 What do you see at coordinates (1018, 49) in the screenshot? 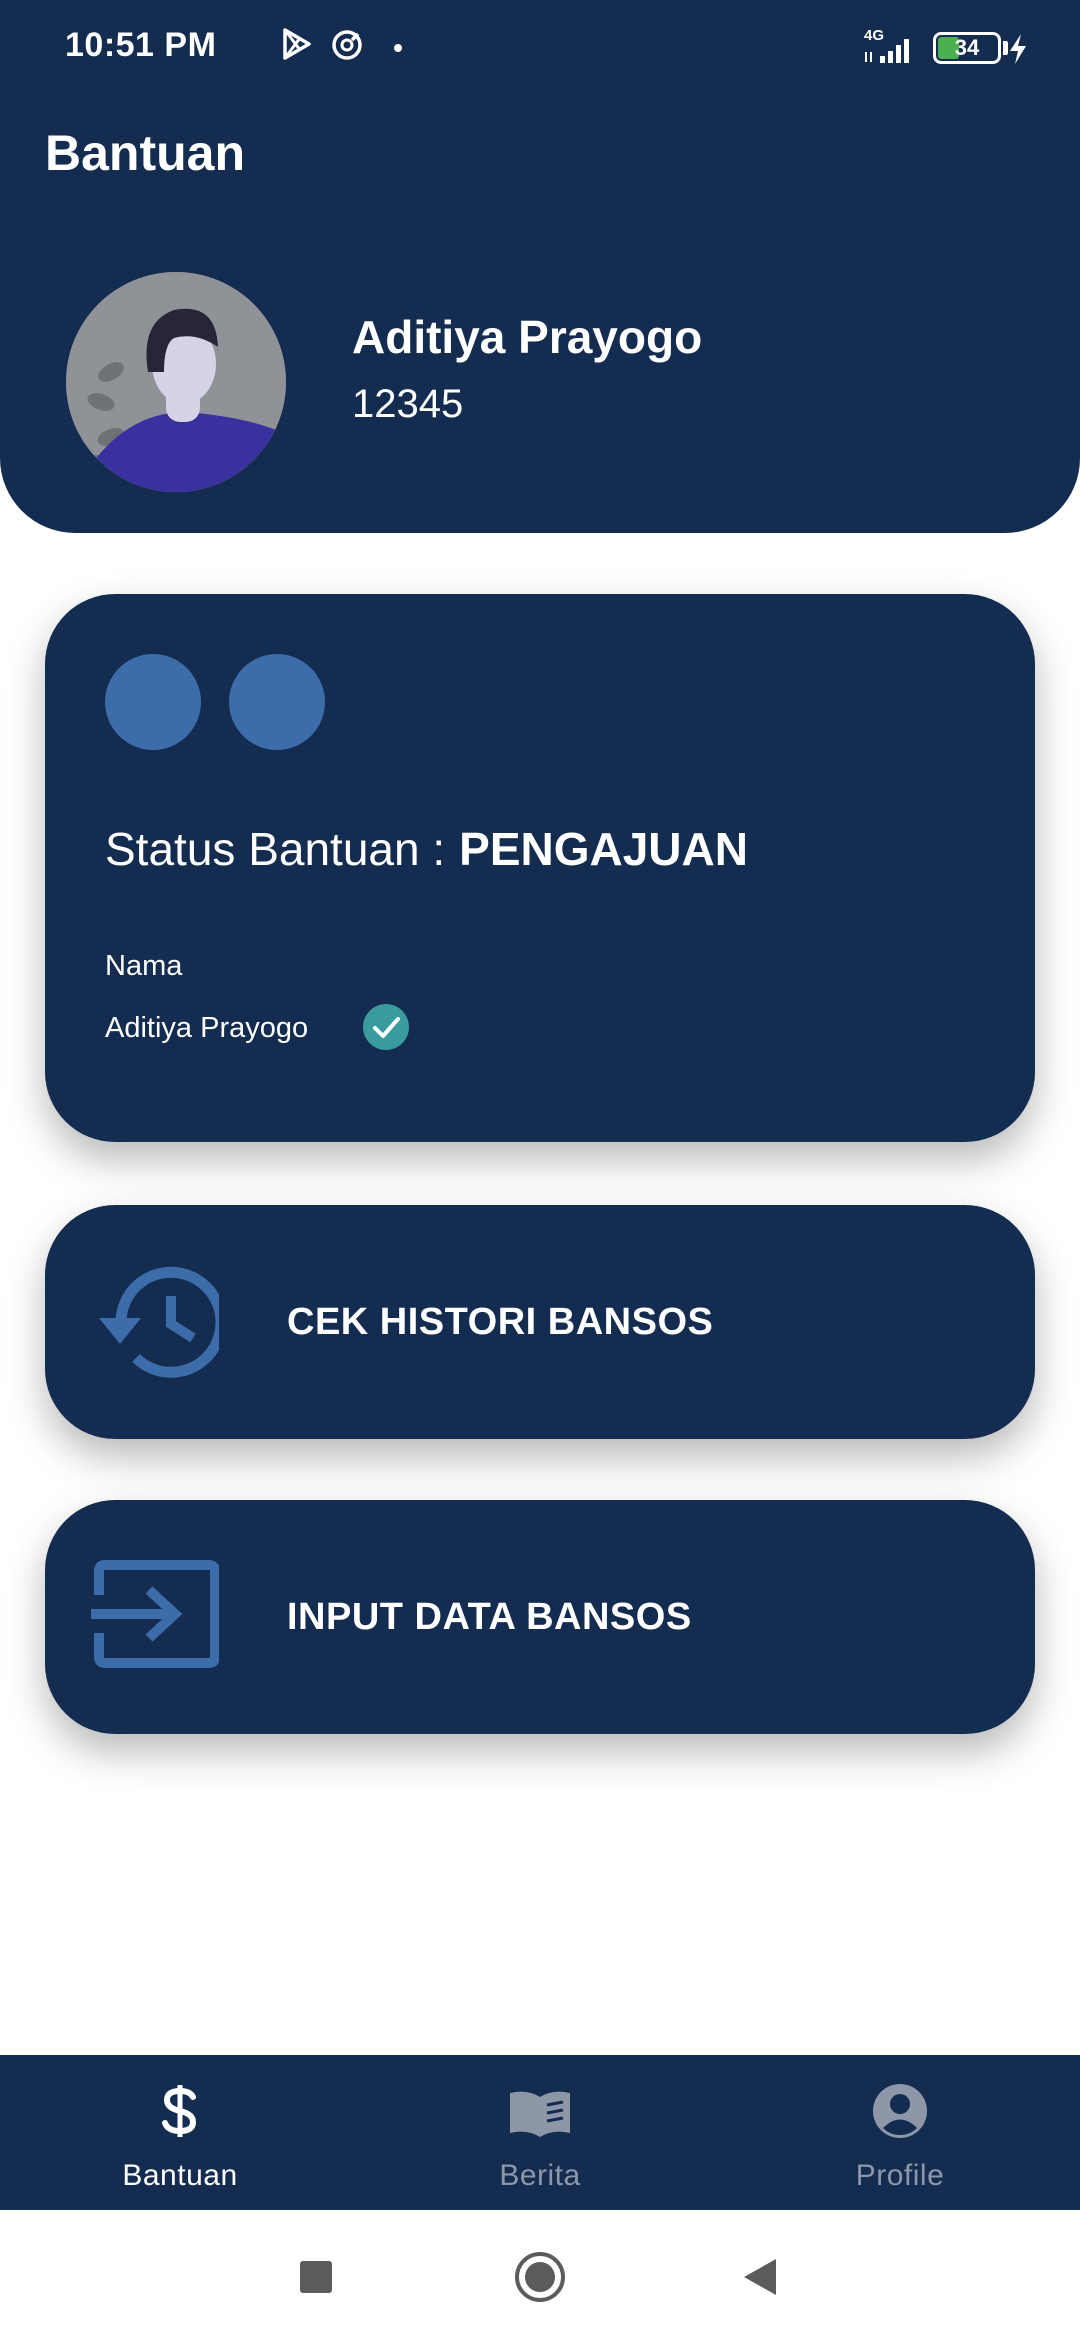
I see `charging-icon` at bounding box center [1018, 49].